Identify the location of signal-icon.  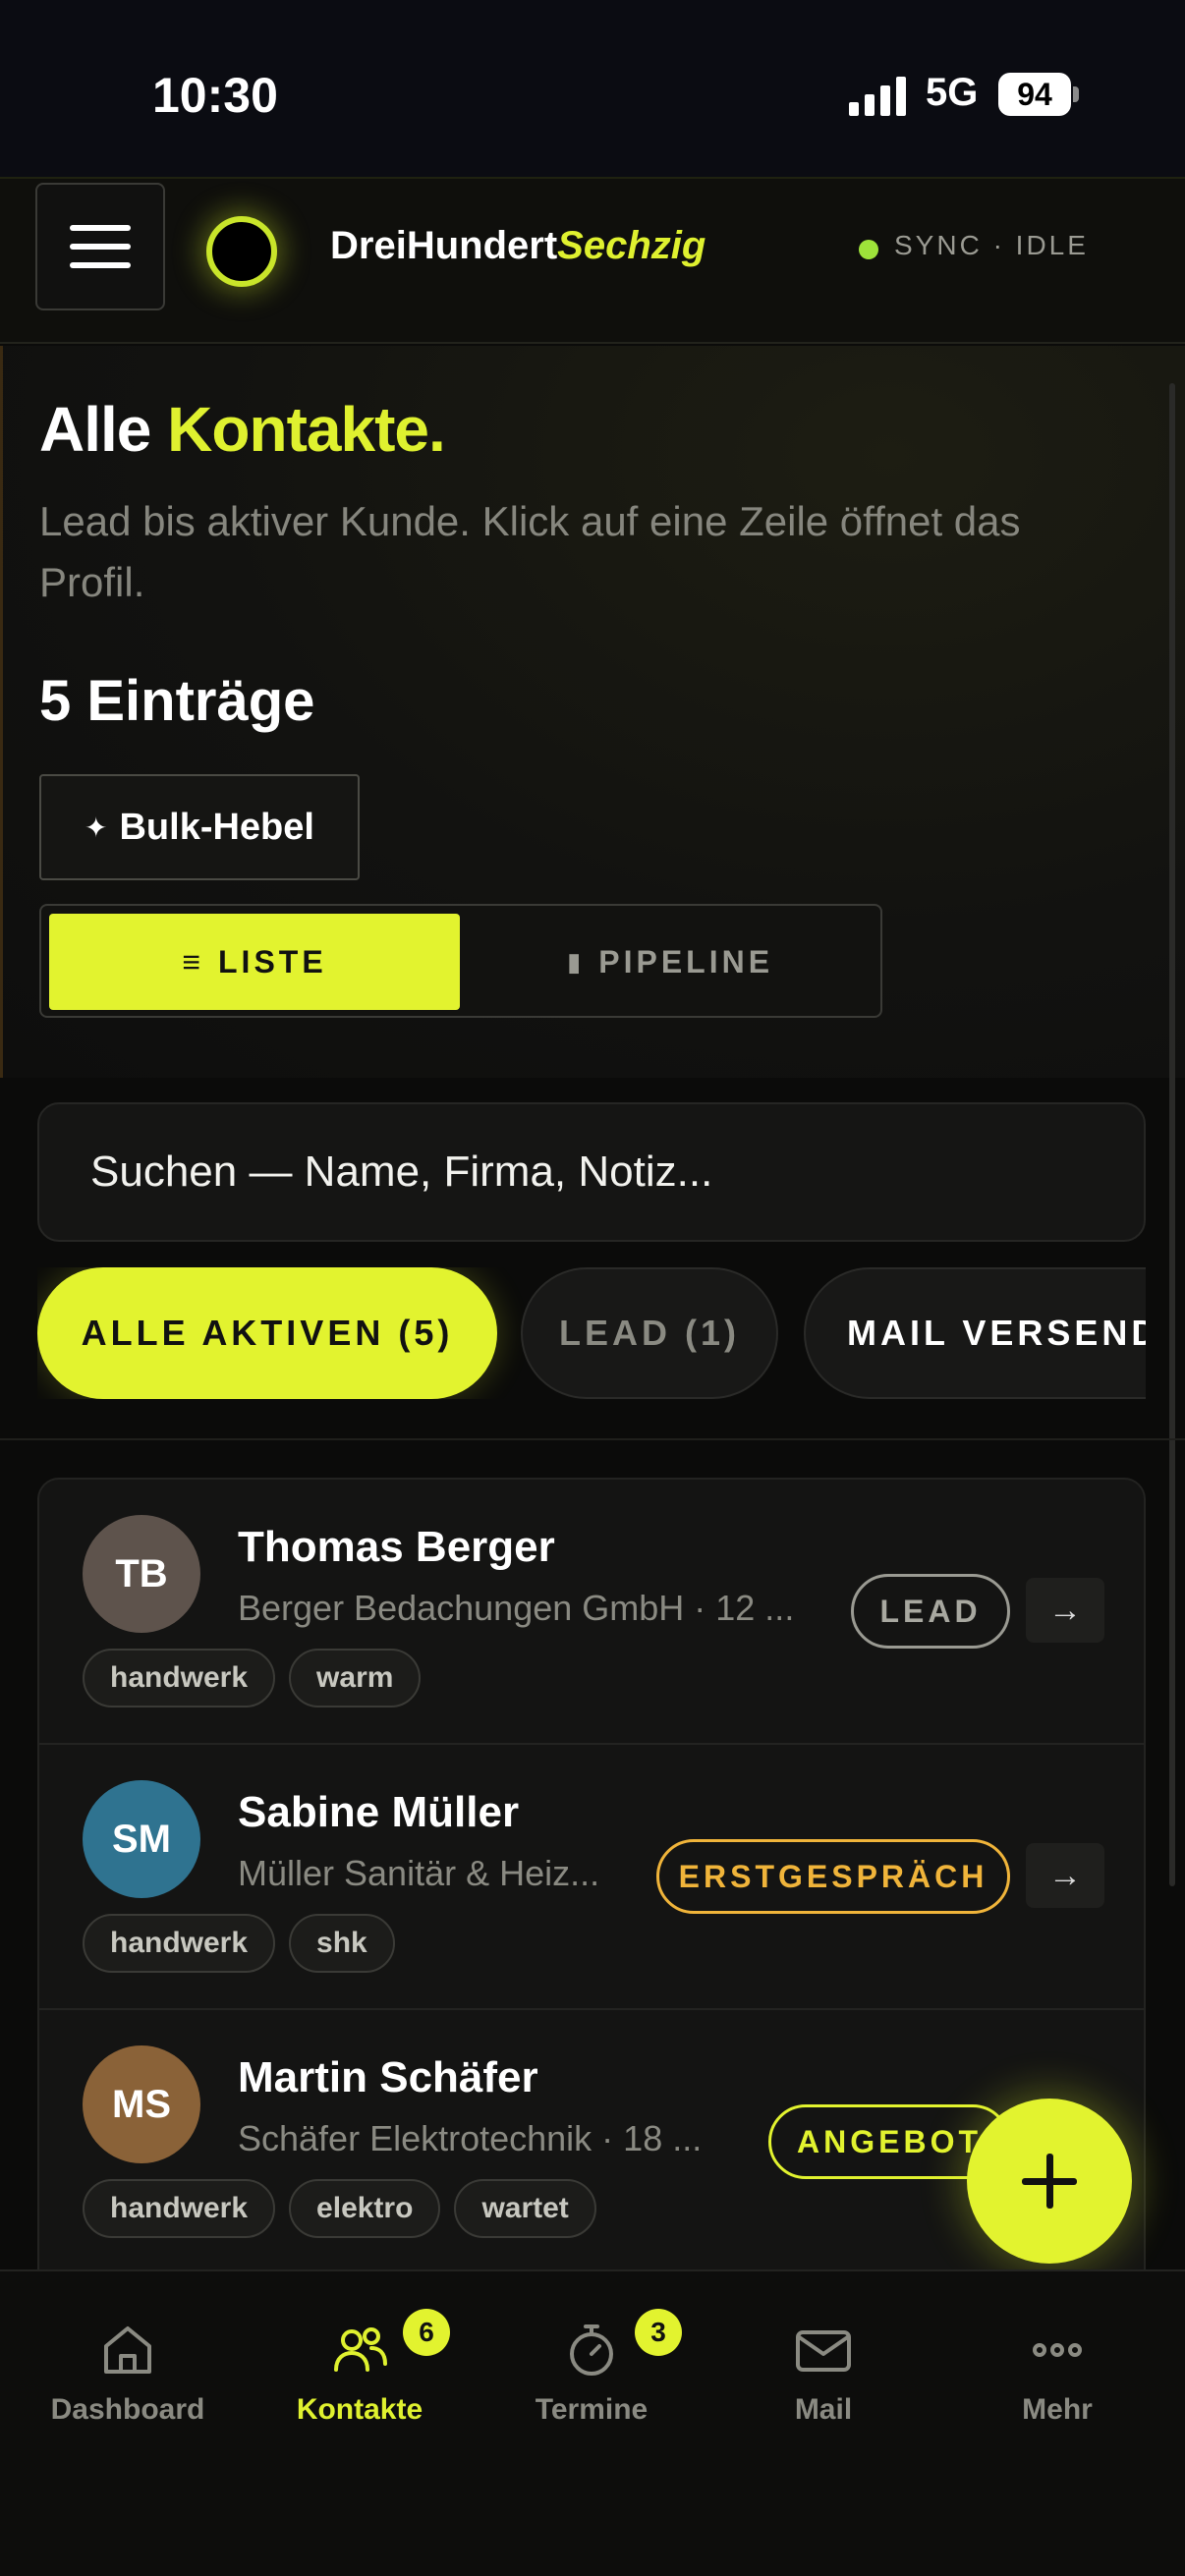
(878, 96).